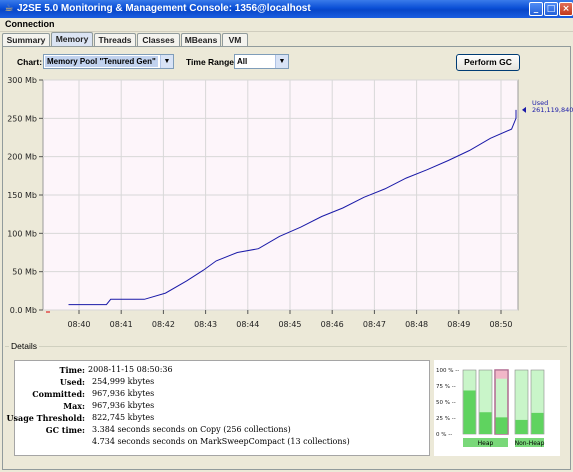 Image resolution: width=573 pixels, height=472 pixels. I want to click on details-key: Max:, so click(74, 406).